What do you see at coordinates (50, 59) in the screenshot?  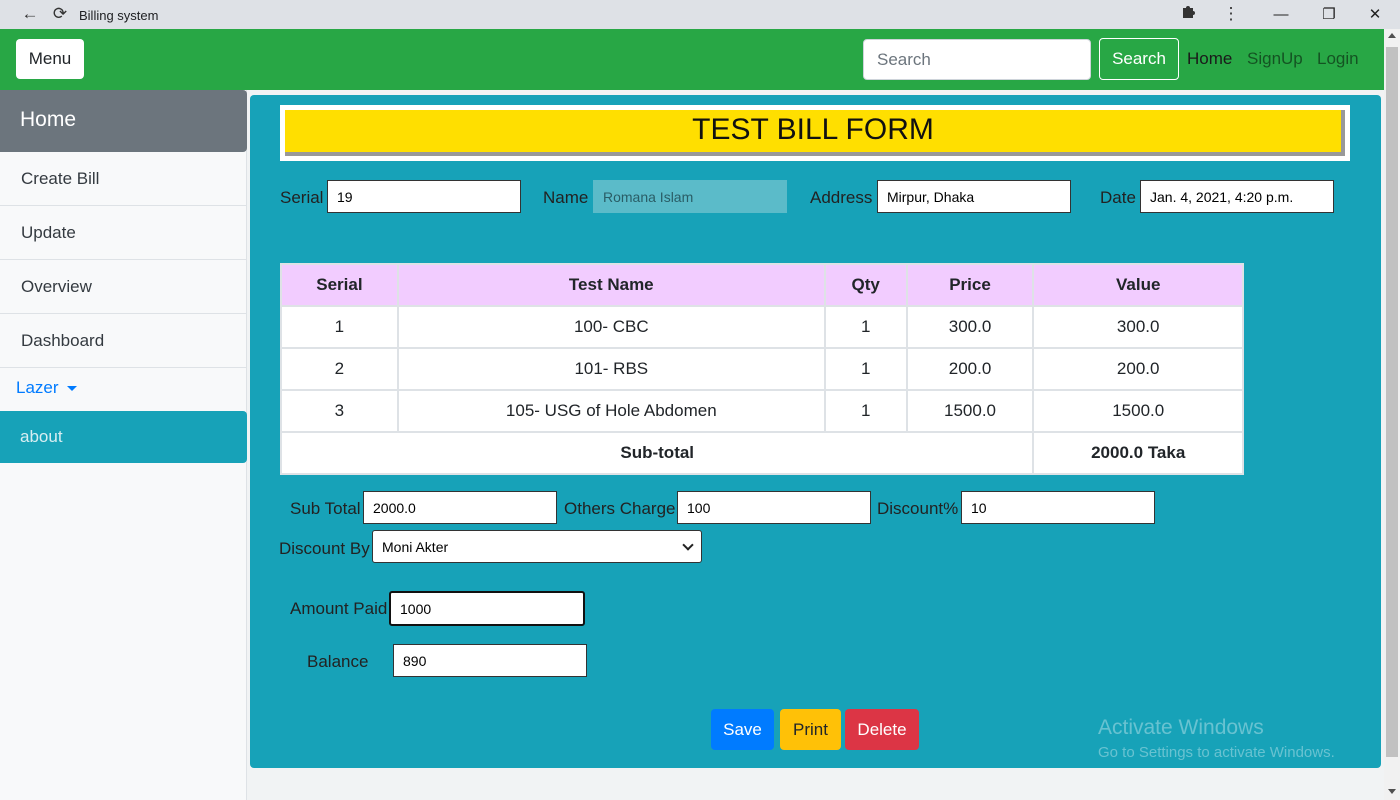 I see `menu-button: Menu` at bounding box center [50, 59].